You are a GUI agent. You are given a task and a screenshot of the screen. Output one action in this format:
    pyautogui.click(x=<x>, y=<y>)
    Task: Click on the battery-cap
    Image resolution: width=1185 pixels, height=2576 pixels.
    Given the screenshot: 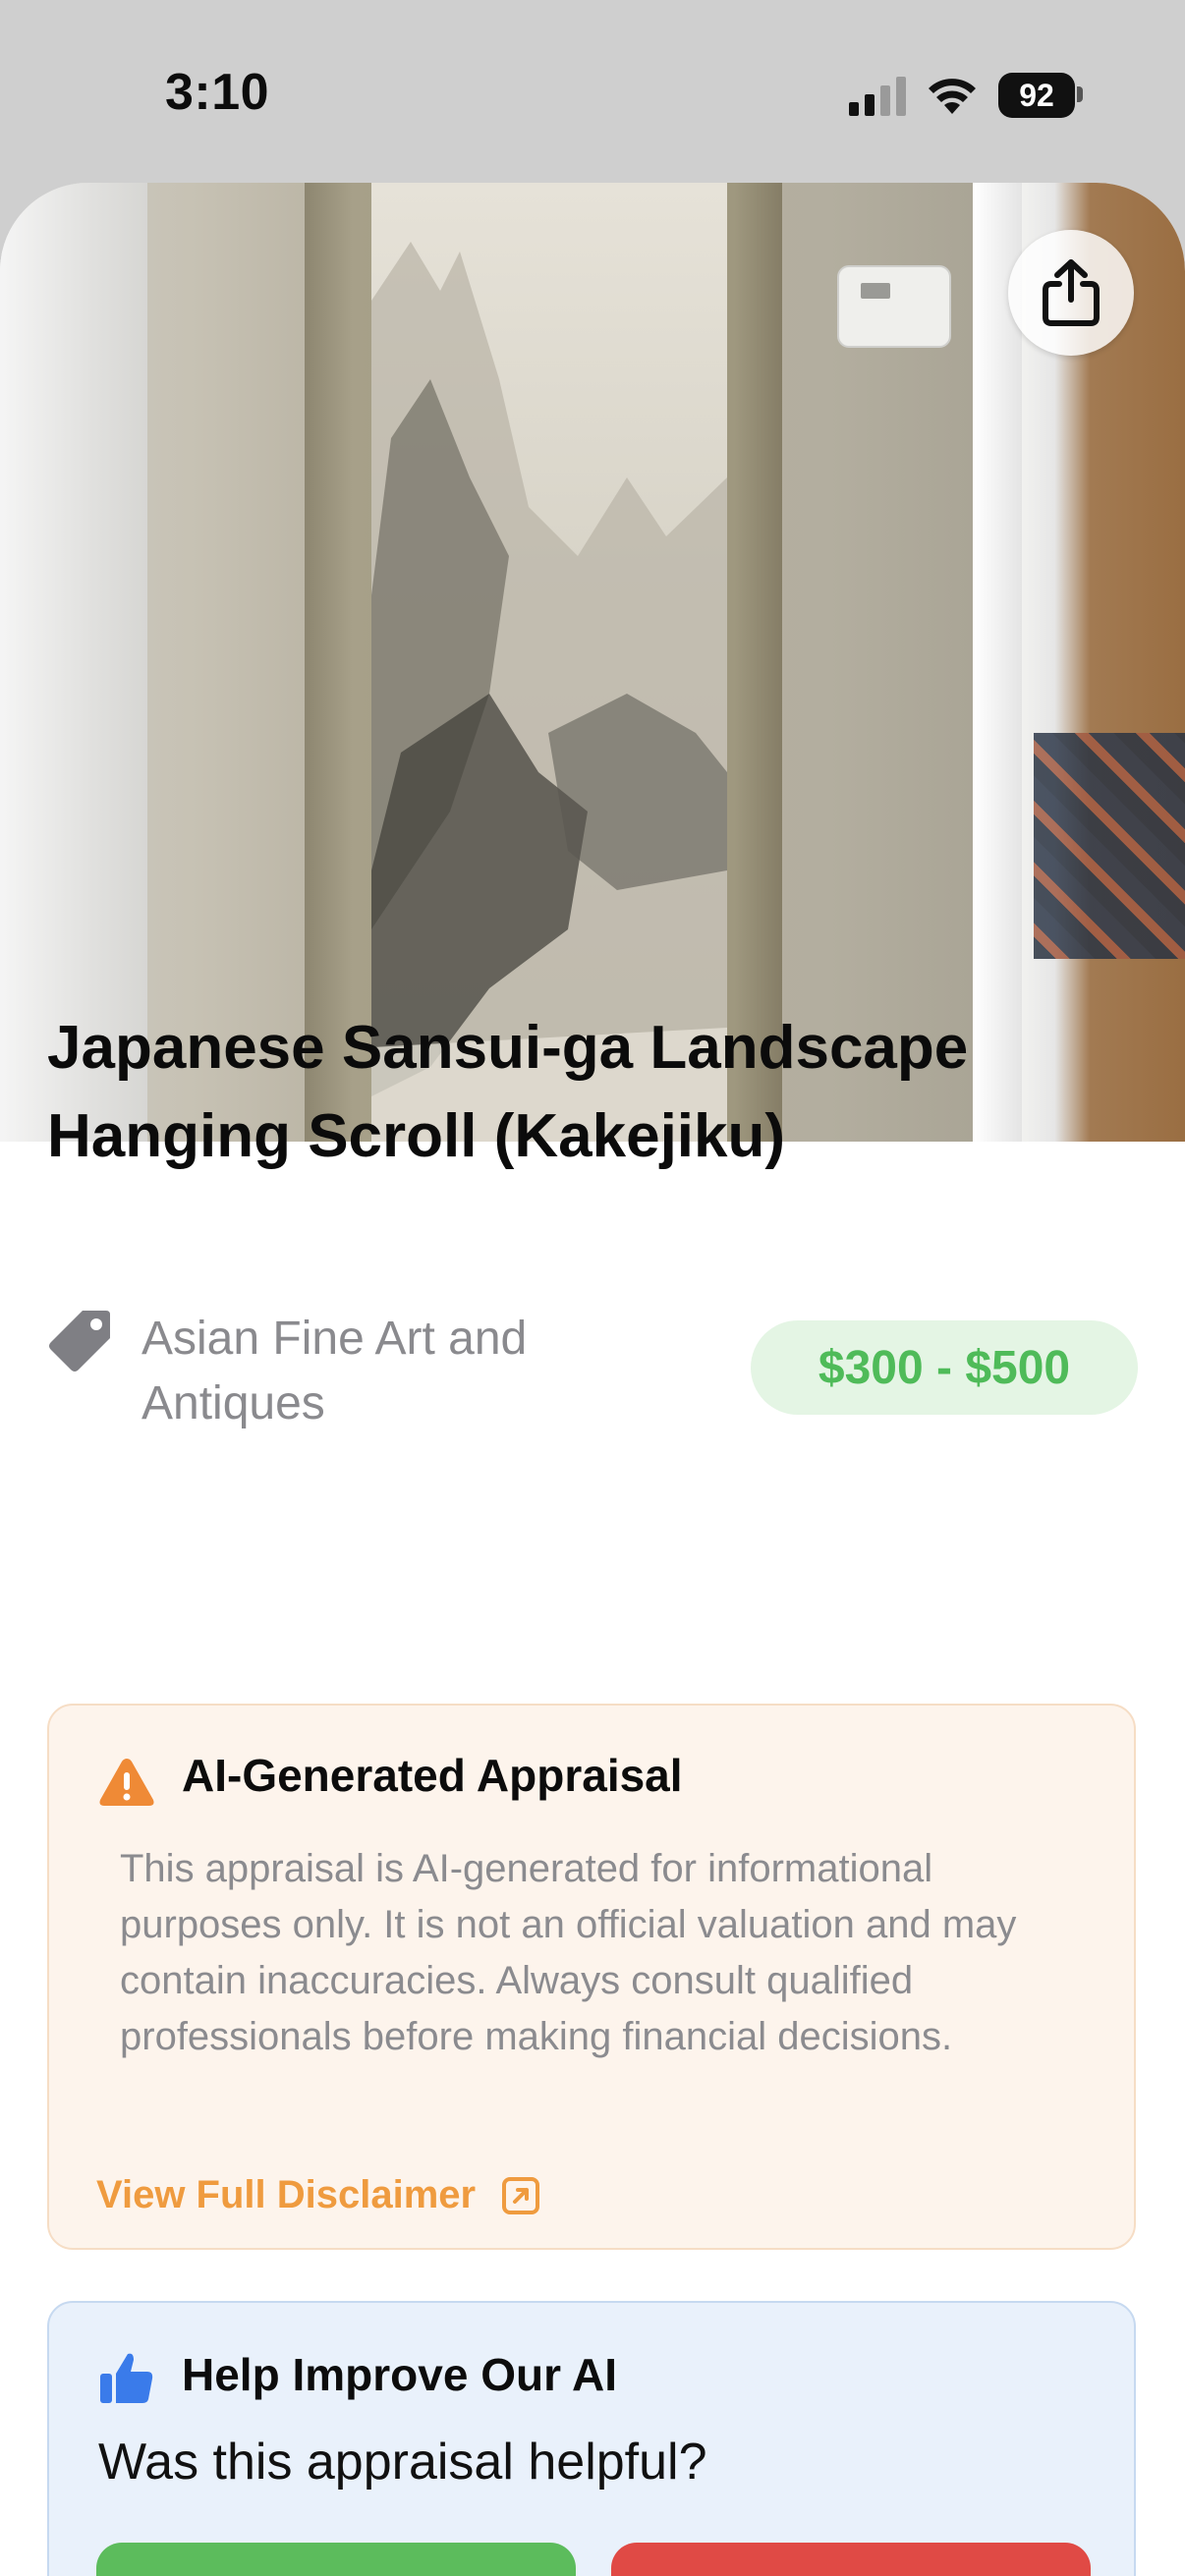 What is the action you would take?
    pyautogui.click(x=1080, y=94)
    